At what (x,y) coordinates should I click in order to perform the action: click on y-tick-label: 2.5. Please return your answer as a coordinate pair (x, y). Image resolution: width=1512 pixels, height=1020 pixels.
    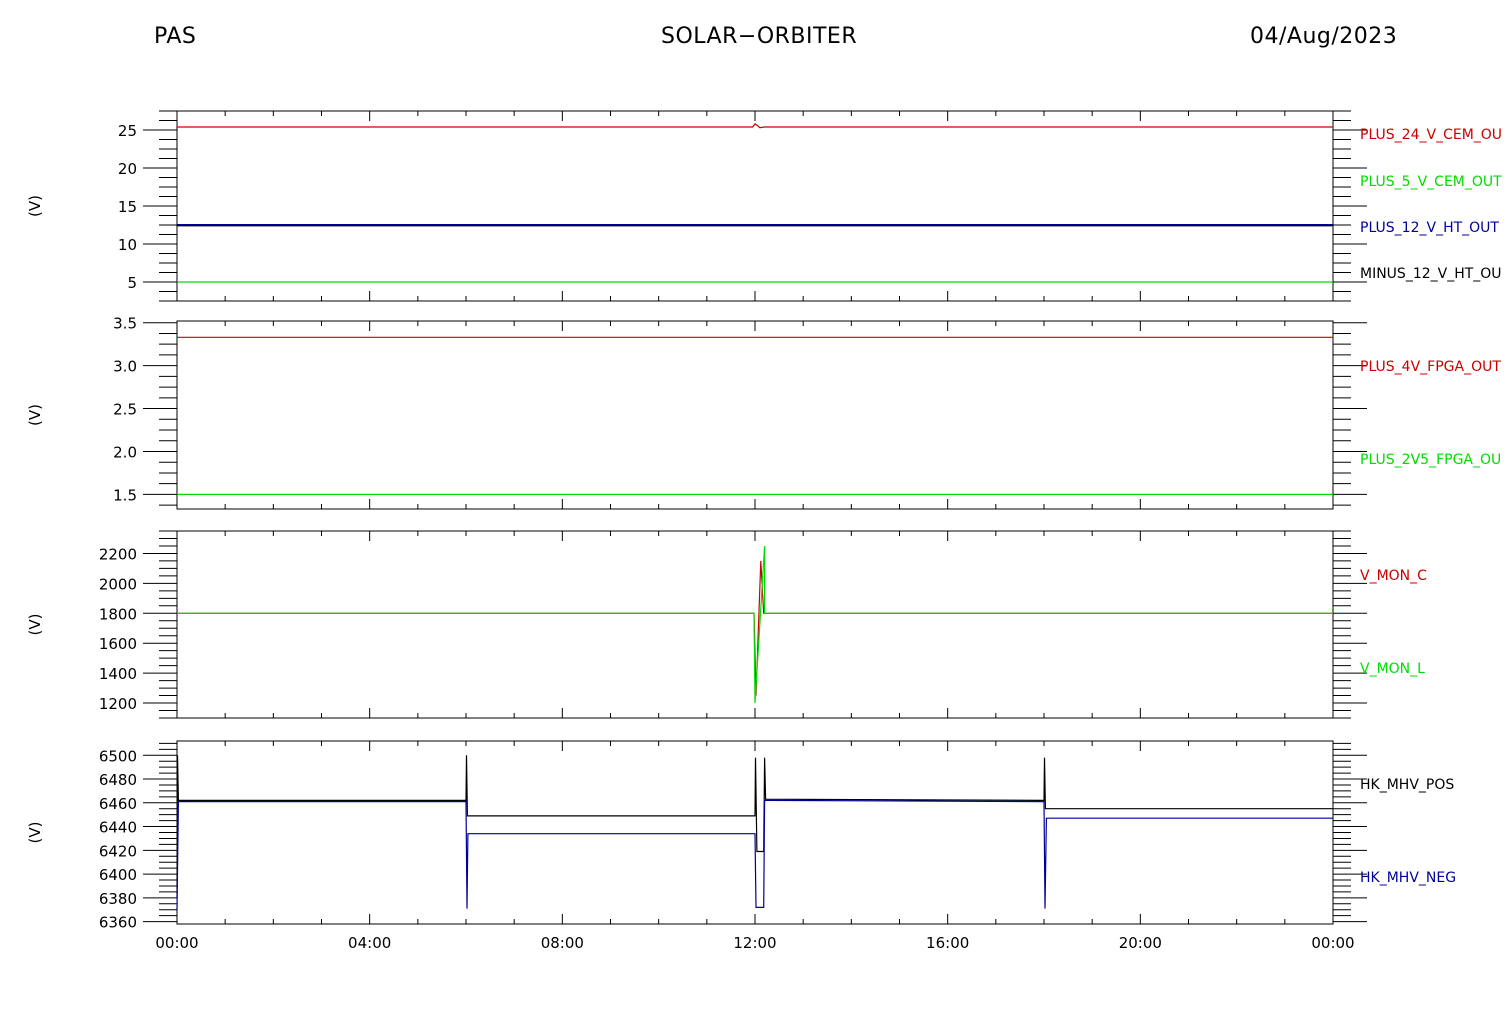
    Looking at the image, I should click on (125, 410).